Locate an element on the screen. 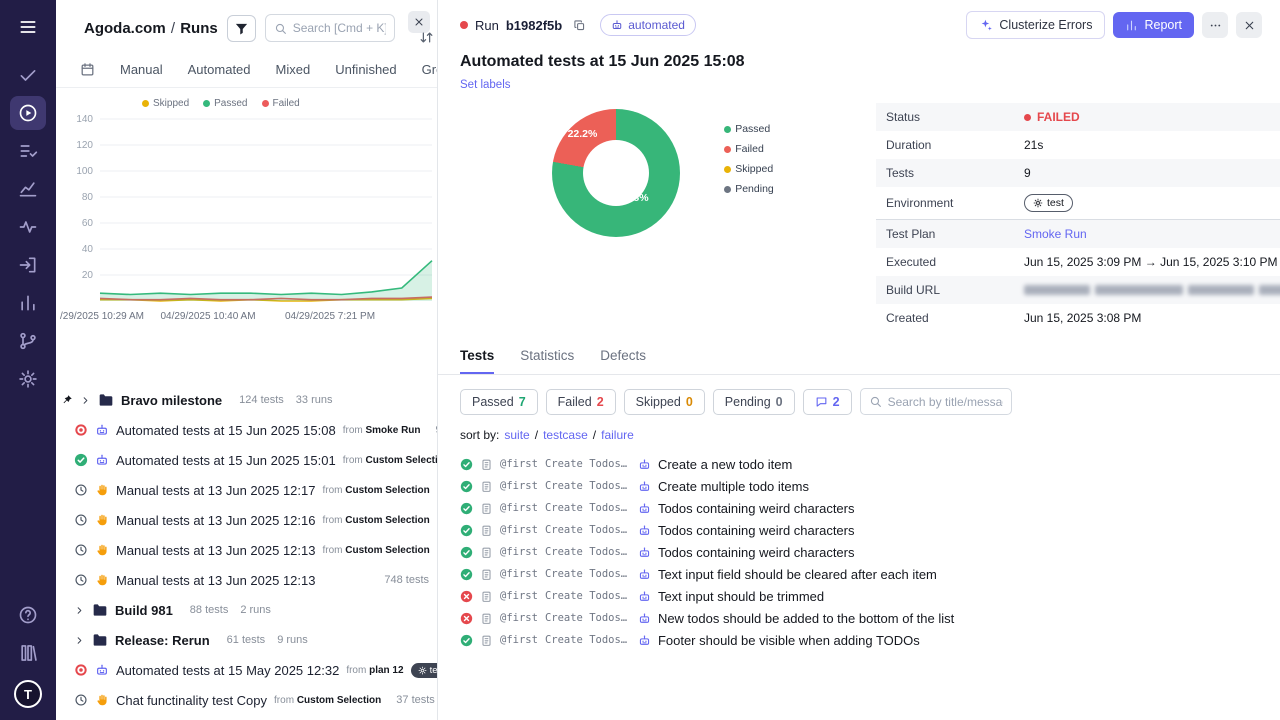 This screenshot has width=1280, height=720. more-button is located at coordinates (1215, 25).